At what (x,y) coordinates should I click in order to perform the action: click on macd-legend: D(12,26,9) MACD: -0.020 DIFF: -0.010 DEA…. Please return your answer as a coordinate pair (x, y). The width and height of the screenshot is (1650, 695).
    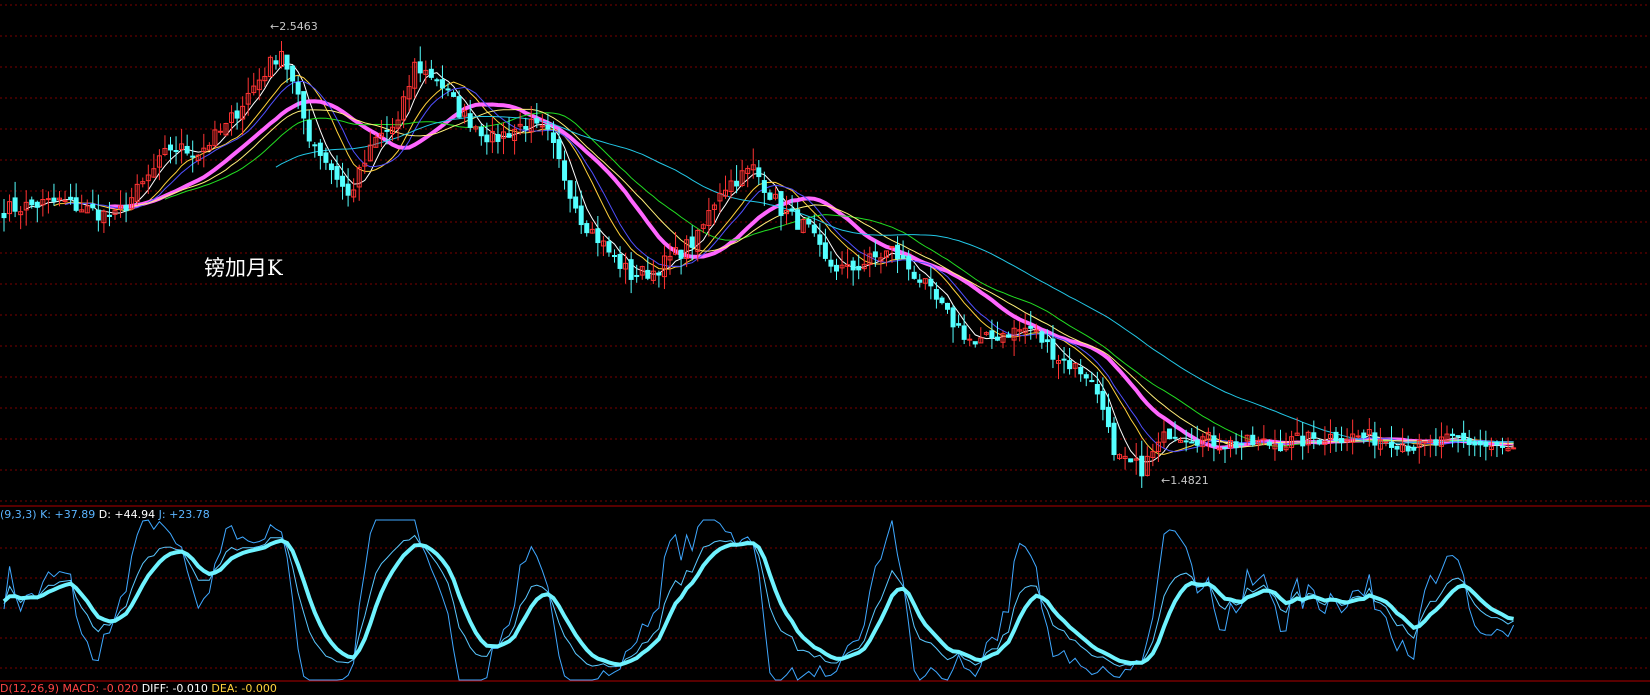
    Looking at the image, I should click on (138, 688).